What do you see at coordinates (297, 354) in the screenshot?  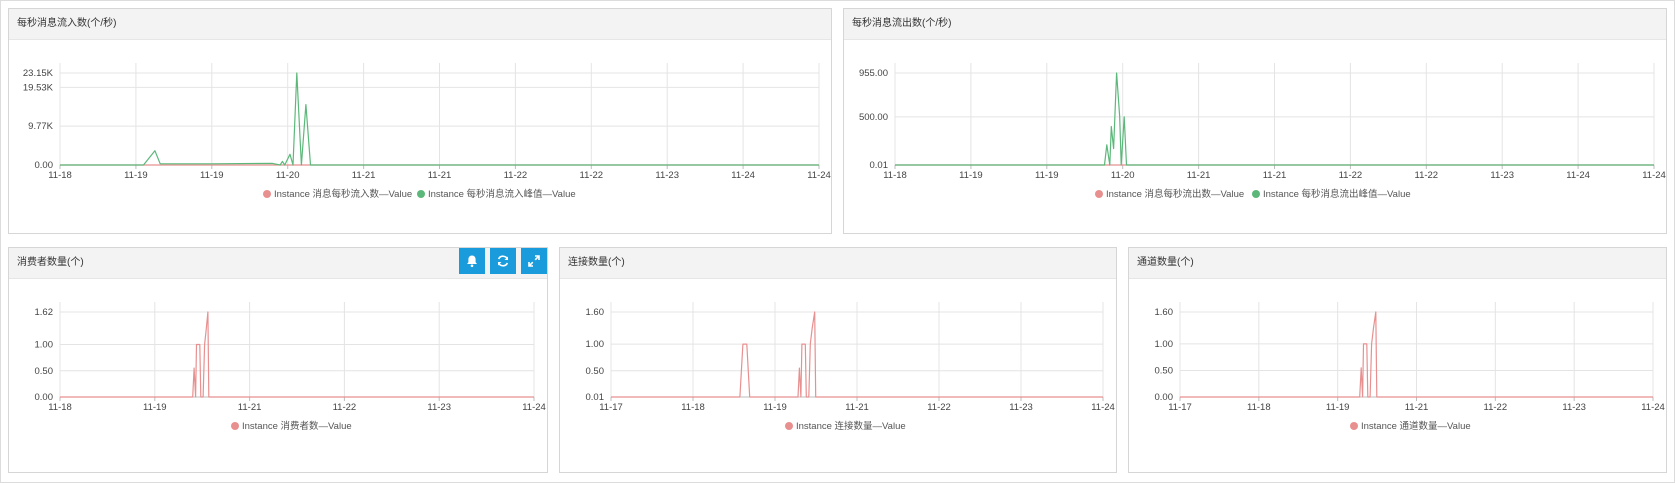 I see `series-line` at bounding box center [297, 354].